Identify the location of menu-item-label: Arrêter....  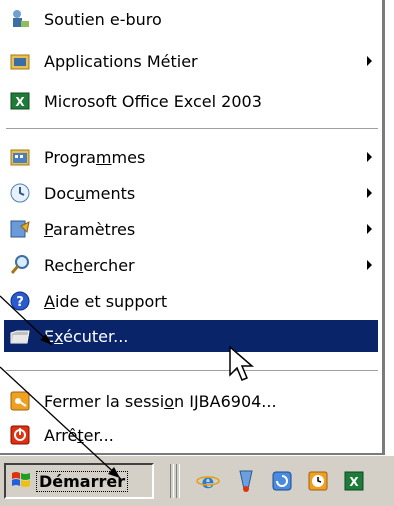
(79, 435).